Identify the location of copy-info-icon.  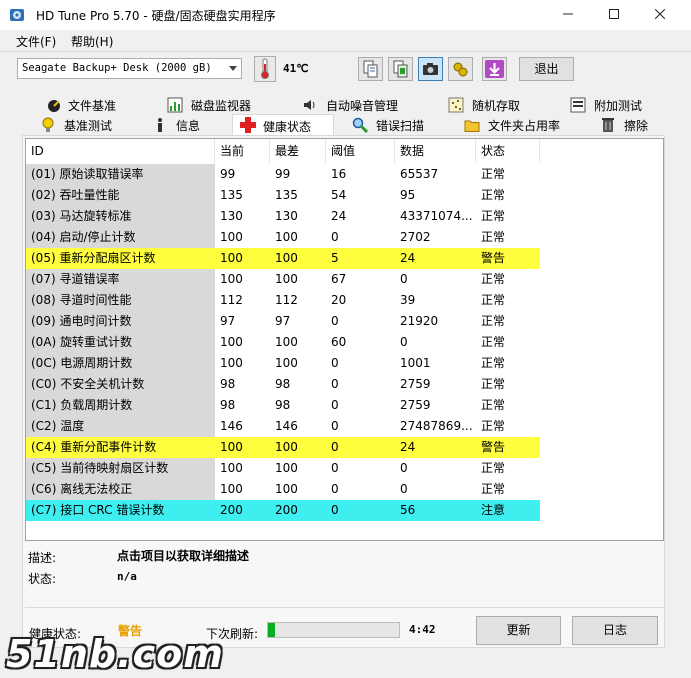
(370, 69).